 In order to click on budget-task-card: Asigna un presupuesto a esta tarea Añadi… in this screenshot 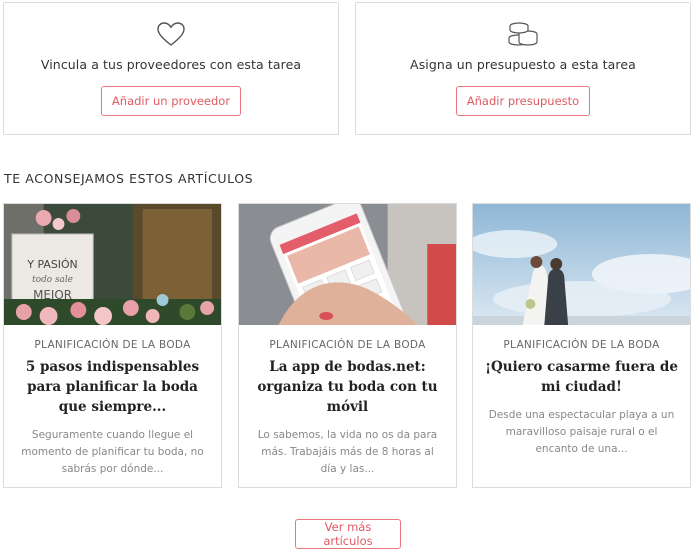, I will do `click(523, 68)`.